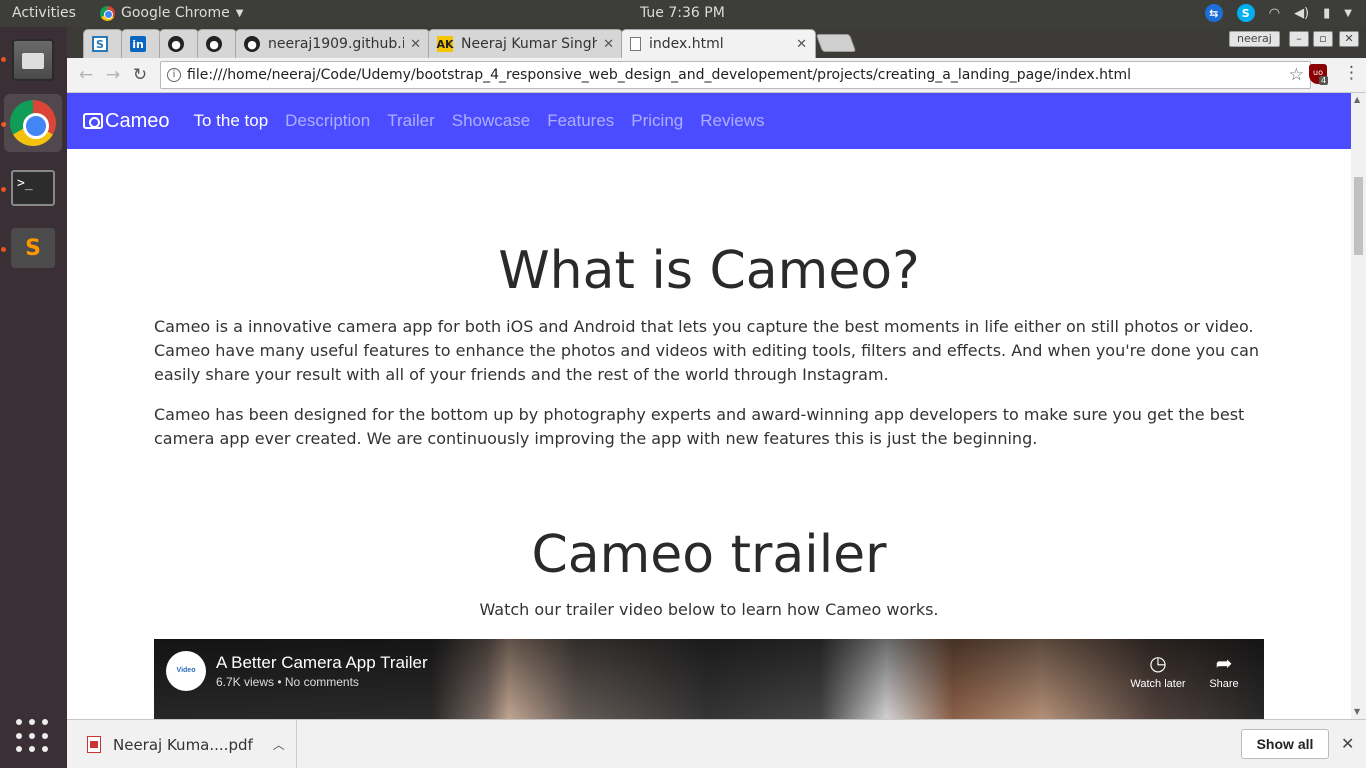 This screenshot has width=1366, height=768. What do you see at coordinates (491, 121) in the screenshot?
I see `nav-link-showcase: Showcase` at bounding box center [491, 121].